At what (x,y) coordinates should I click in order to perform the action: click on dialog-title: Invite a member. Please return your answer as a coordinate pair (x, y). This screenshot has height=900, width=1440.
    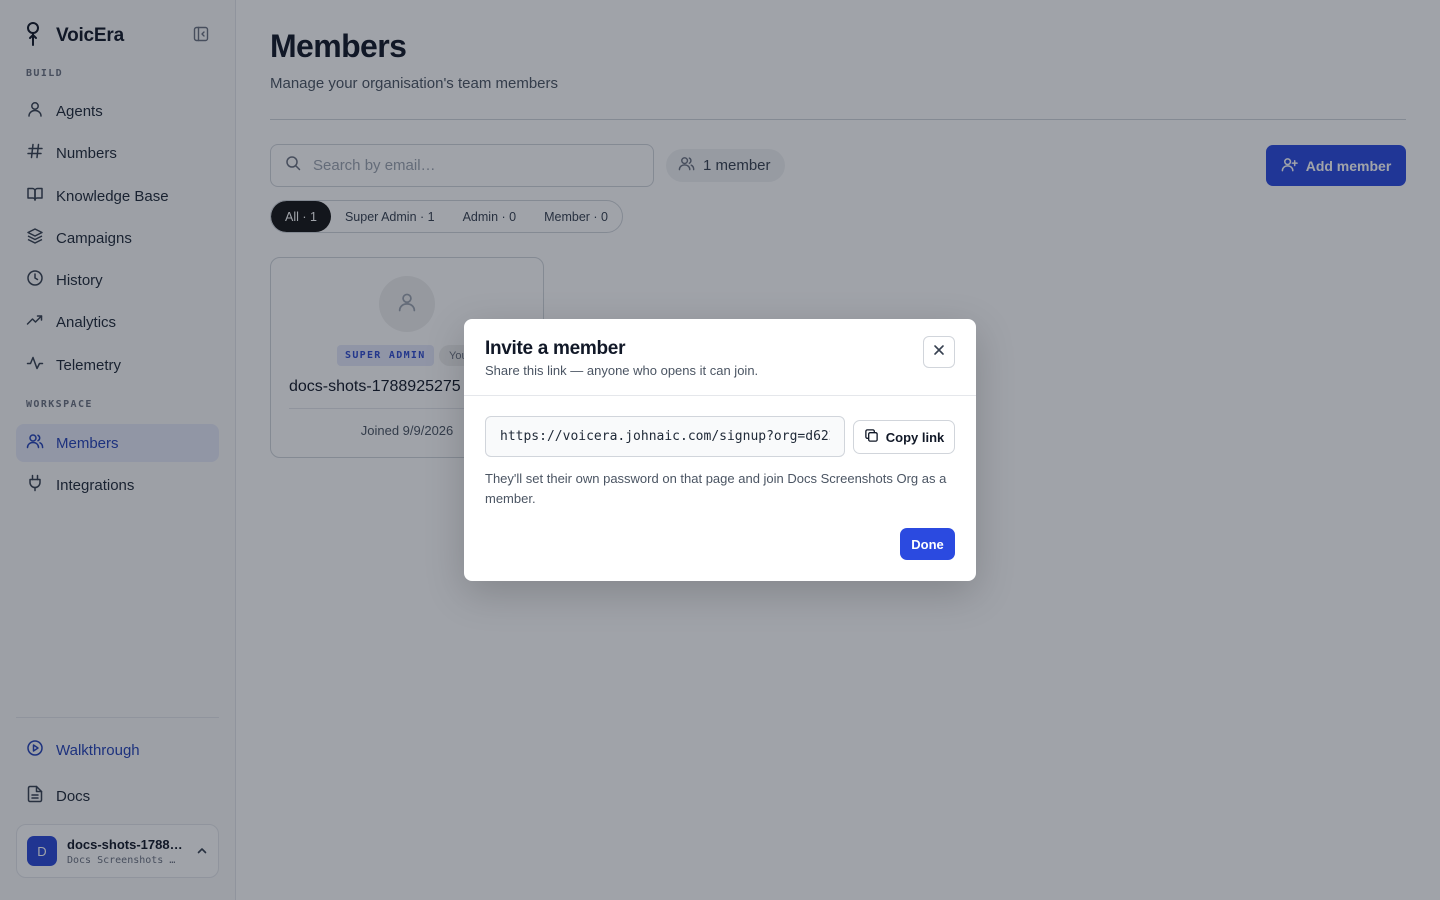
    Looking at the image, I should click on (555, 348).